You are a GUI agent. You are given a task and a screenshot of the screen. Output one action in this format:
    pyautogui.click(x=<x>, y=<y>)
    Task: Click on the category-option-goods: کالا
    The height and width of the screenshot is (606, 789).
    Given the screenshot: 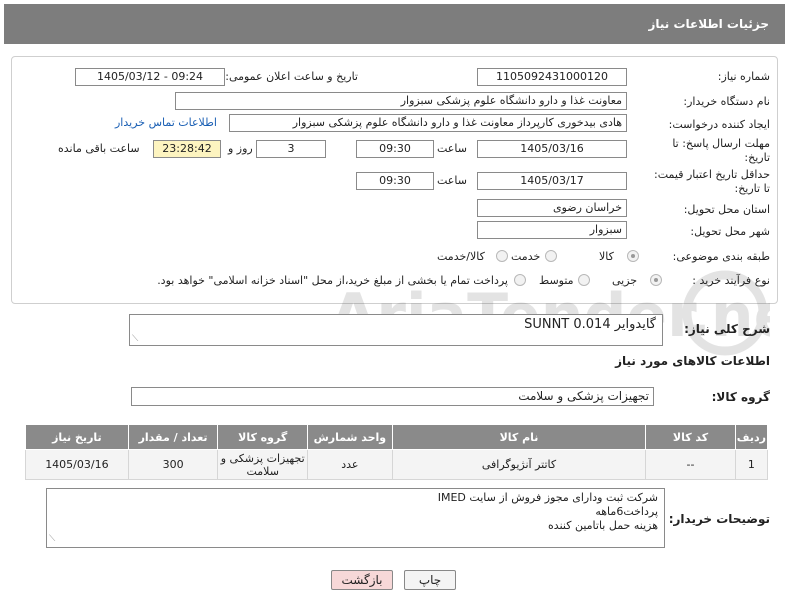 What is the action you would take?
    pyautogui.click(x=606, y=256)
    